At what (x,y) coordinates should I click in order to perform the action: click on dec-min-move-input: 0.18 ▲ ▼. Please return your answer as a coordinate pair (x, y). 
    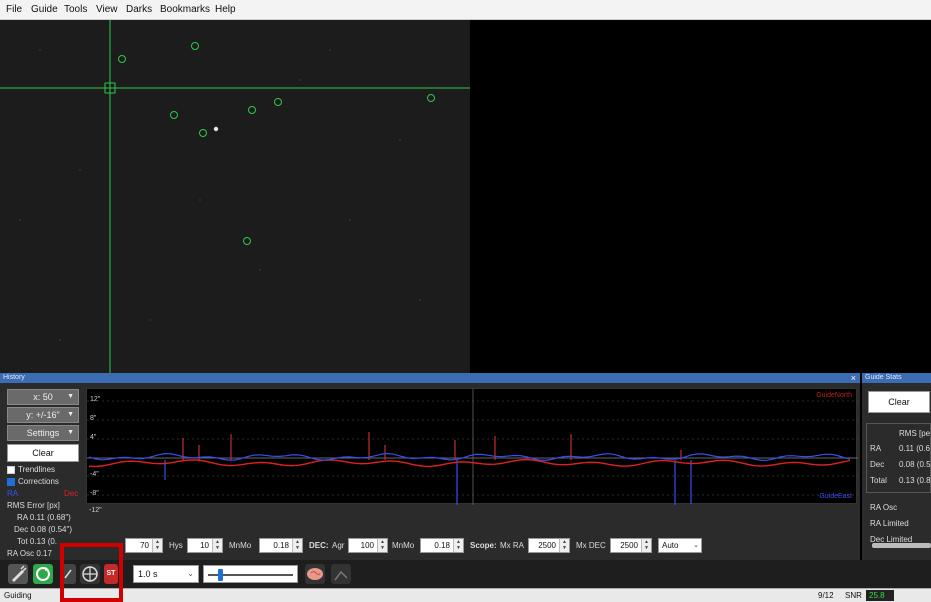
    Looking at the image, I should click on (442, 545).